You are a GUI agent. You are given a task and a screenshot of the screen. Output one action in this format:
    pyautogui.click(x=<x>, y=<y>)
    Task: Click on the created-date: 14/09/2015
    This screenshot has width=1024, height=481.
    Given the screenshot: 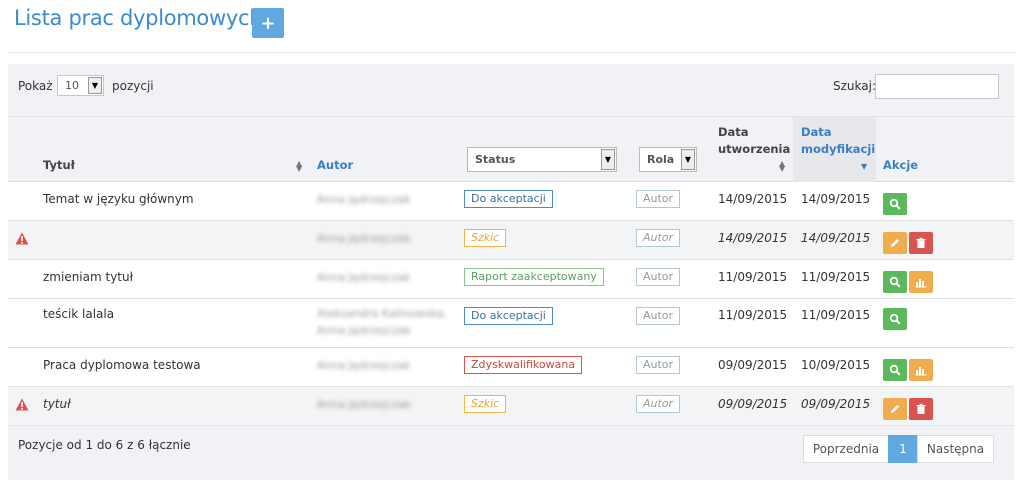 What is the action you would take?
    pyautogui.click(x=753, y=198)
    